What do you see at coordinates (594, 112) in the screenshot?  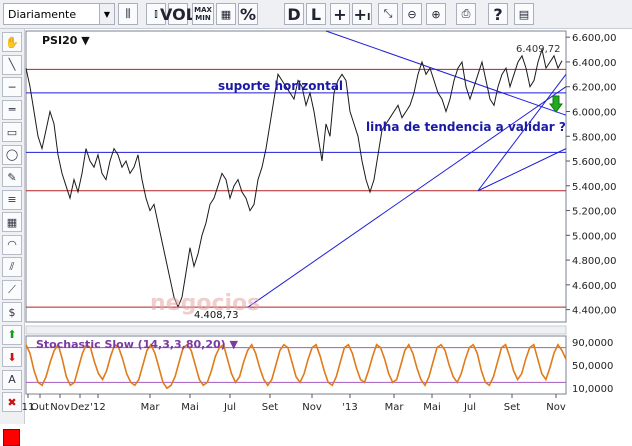 I see `y-tick-label: 6.000,00` at bounding box center [594, 112].